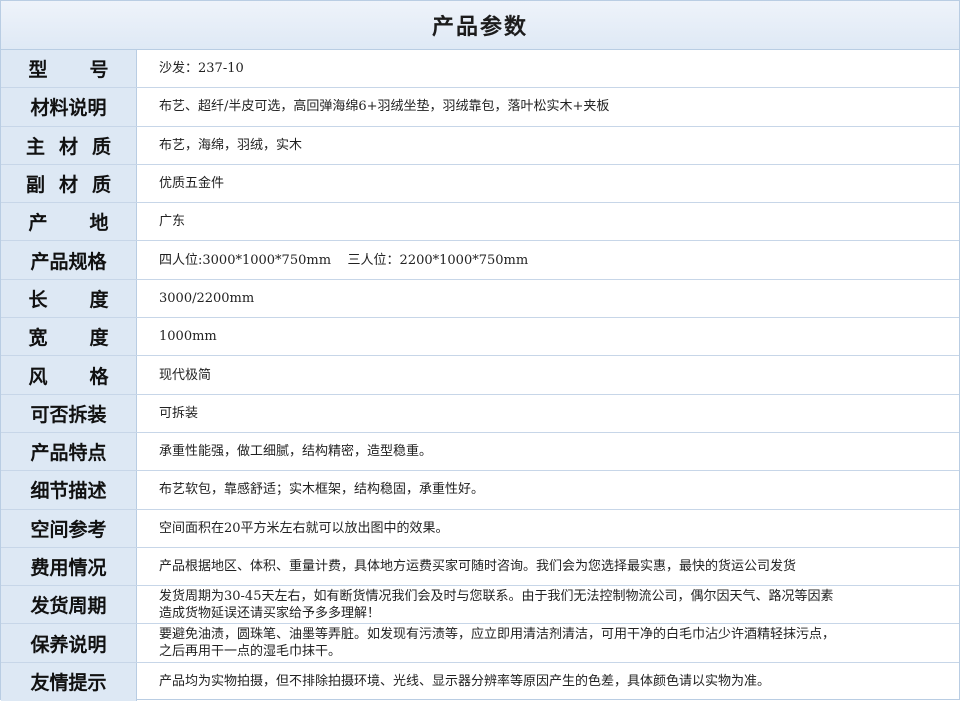 Image resolution: width=960 pixels, height=701 pixels. What do you see at coordinates (207, 298) in the screenshot?
I see `param-value: 3000/2200mm` at bounding box center [207, 298].